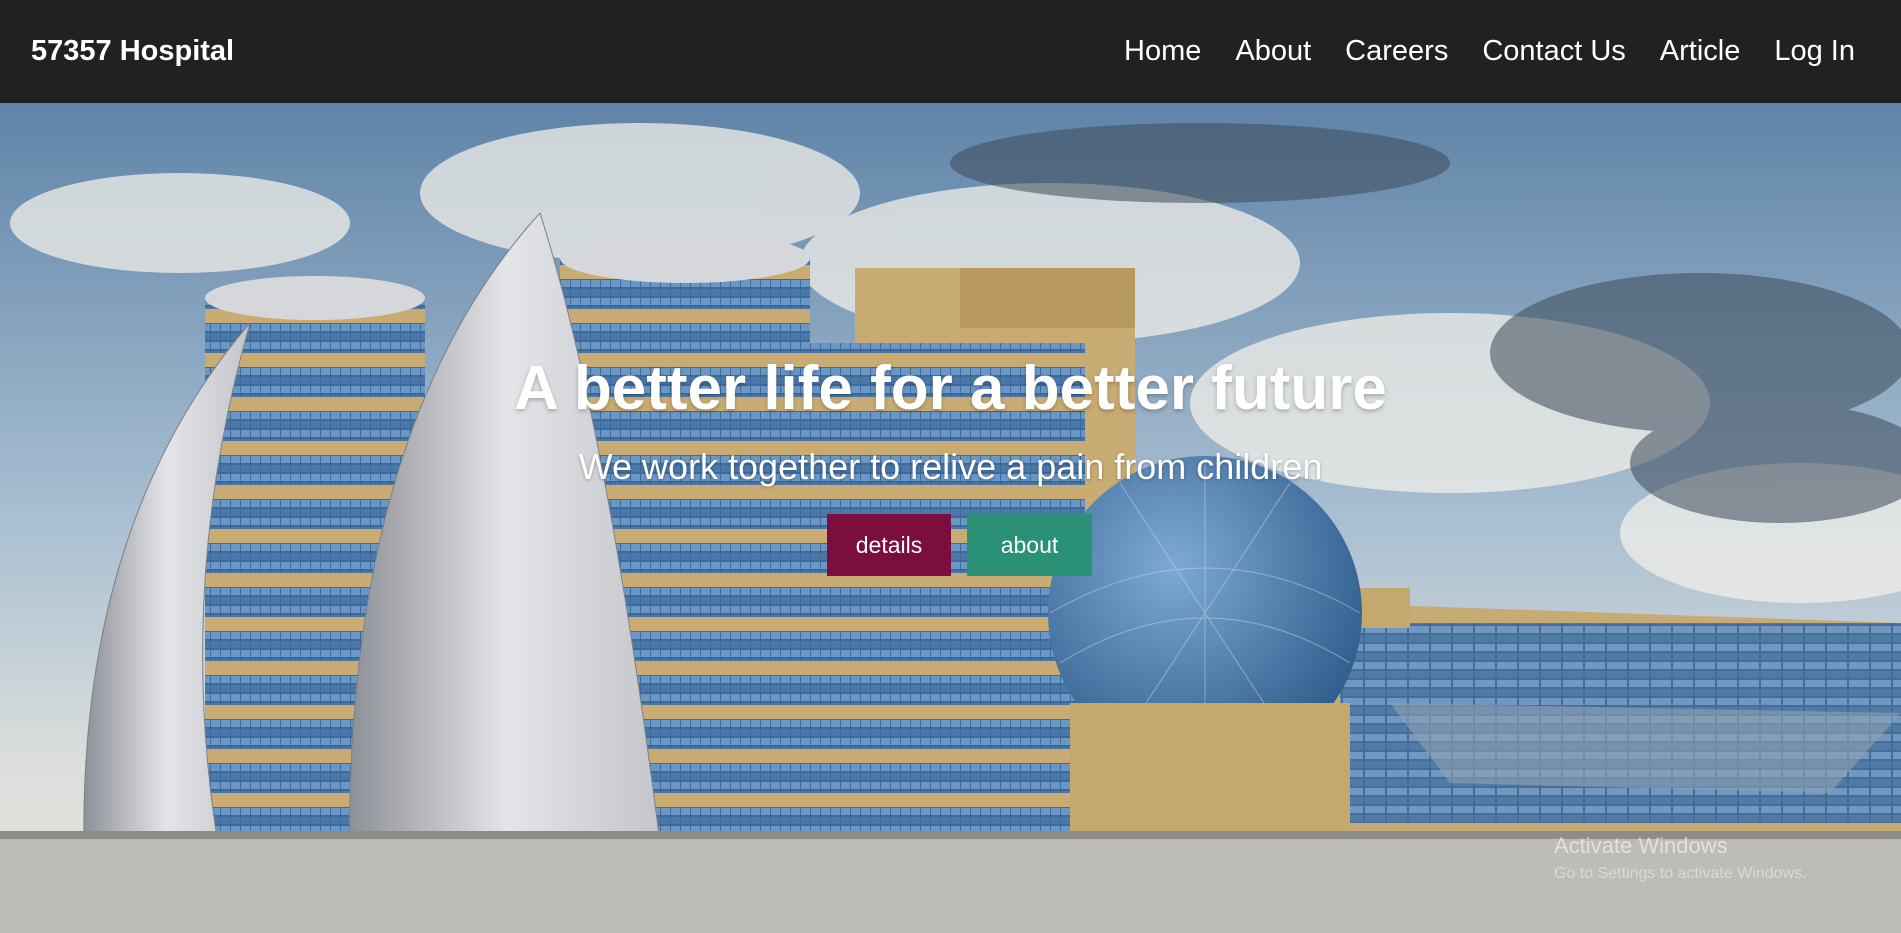 The width and height of the screenshot is (1901, 933). What do you see at coordinates (1029, 545) in the screenshot?
I see `about-button: about` at bounding box center [1029, 545].